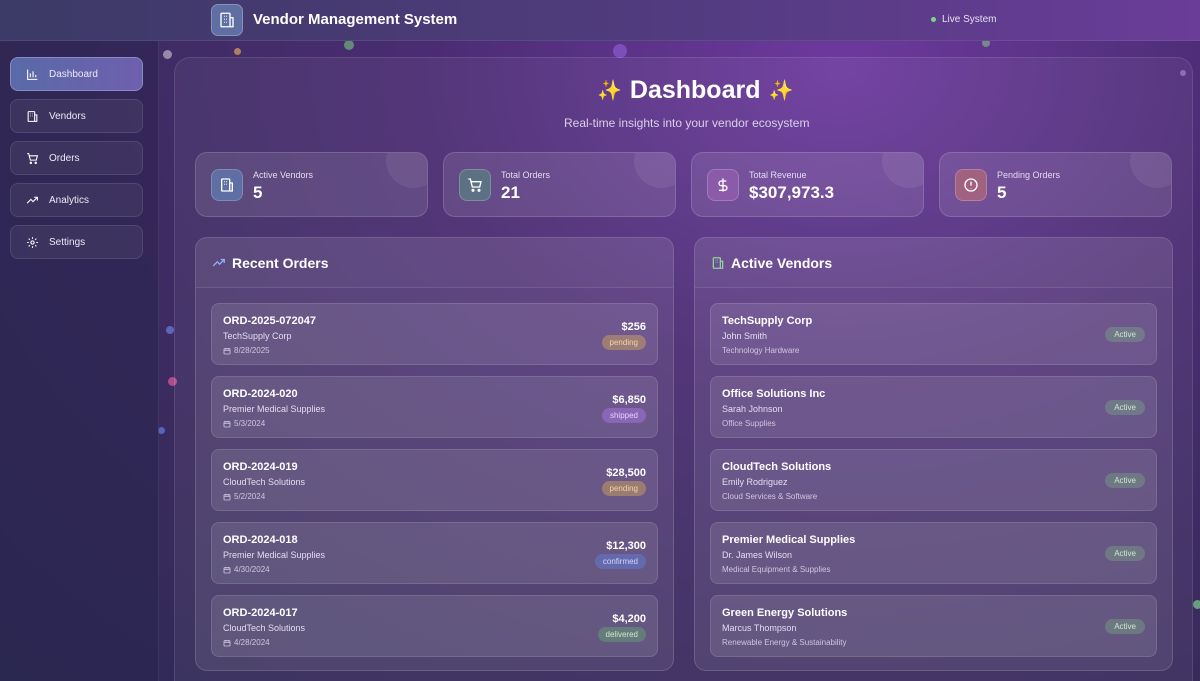 The width and height of the screenshot is (1200, 681). I want to click on order-date: 5/3/2024, so click(244, 423).